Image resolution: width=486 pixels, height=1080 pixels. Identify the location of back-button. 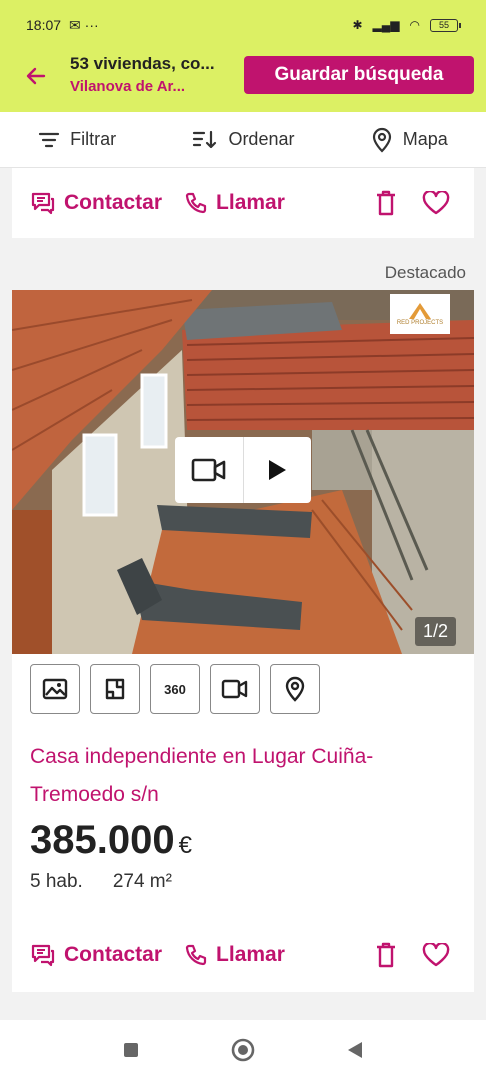
(36, 76).